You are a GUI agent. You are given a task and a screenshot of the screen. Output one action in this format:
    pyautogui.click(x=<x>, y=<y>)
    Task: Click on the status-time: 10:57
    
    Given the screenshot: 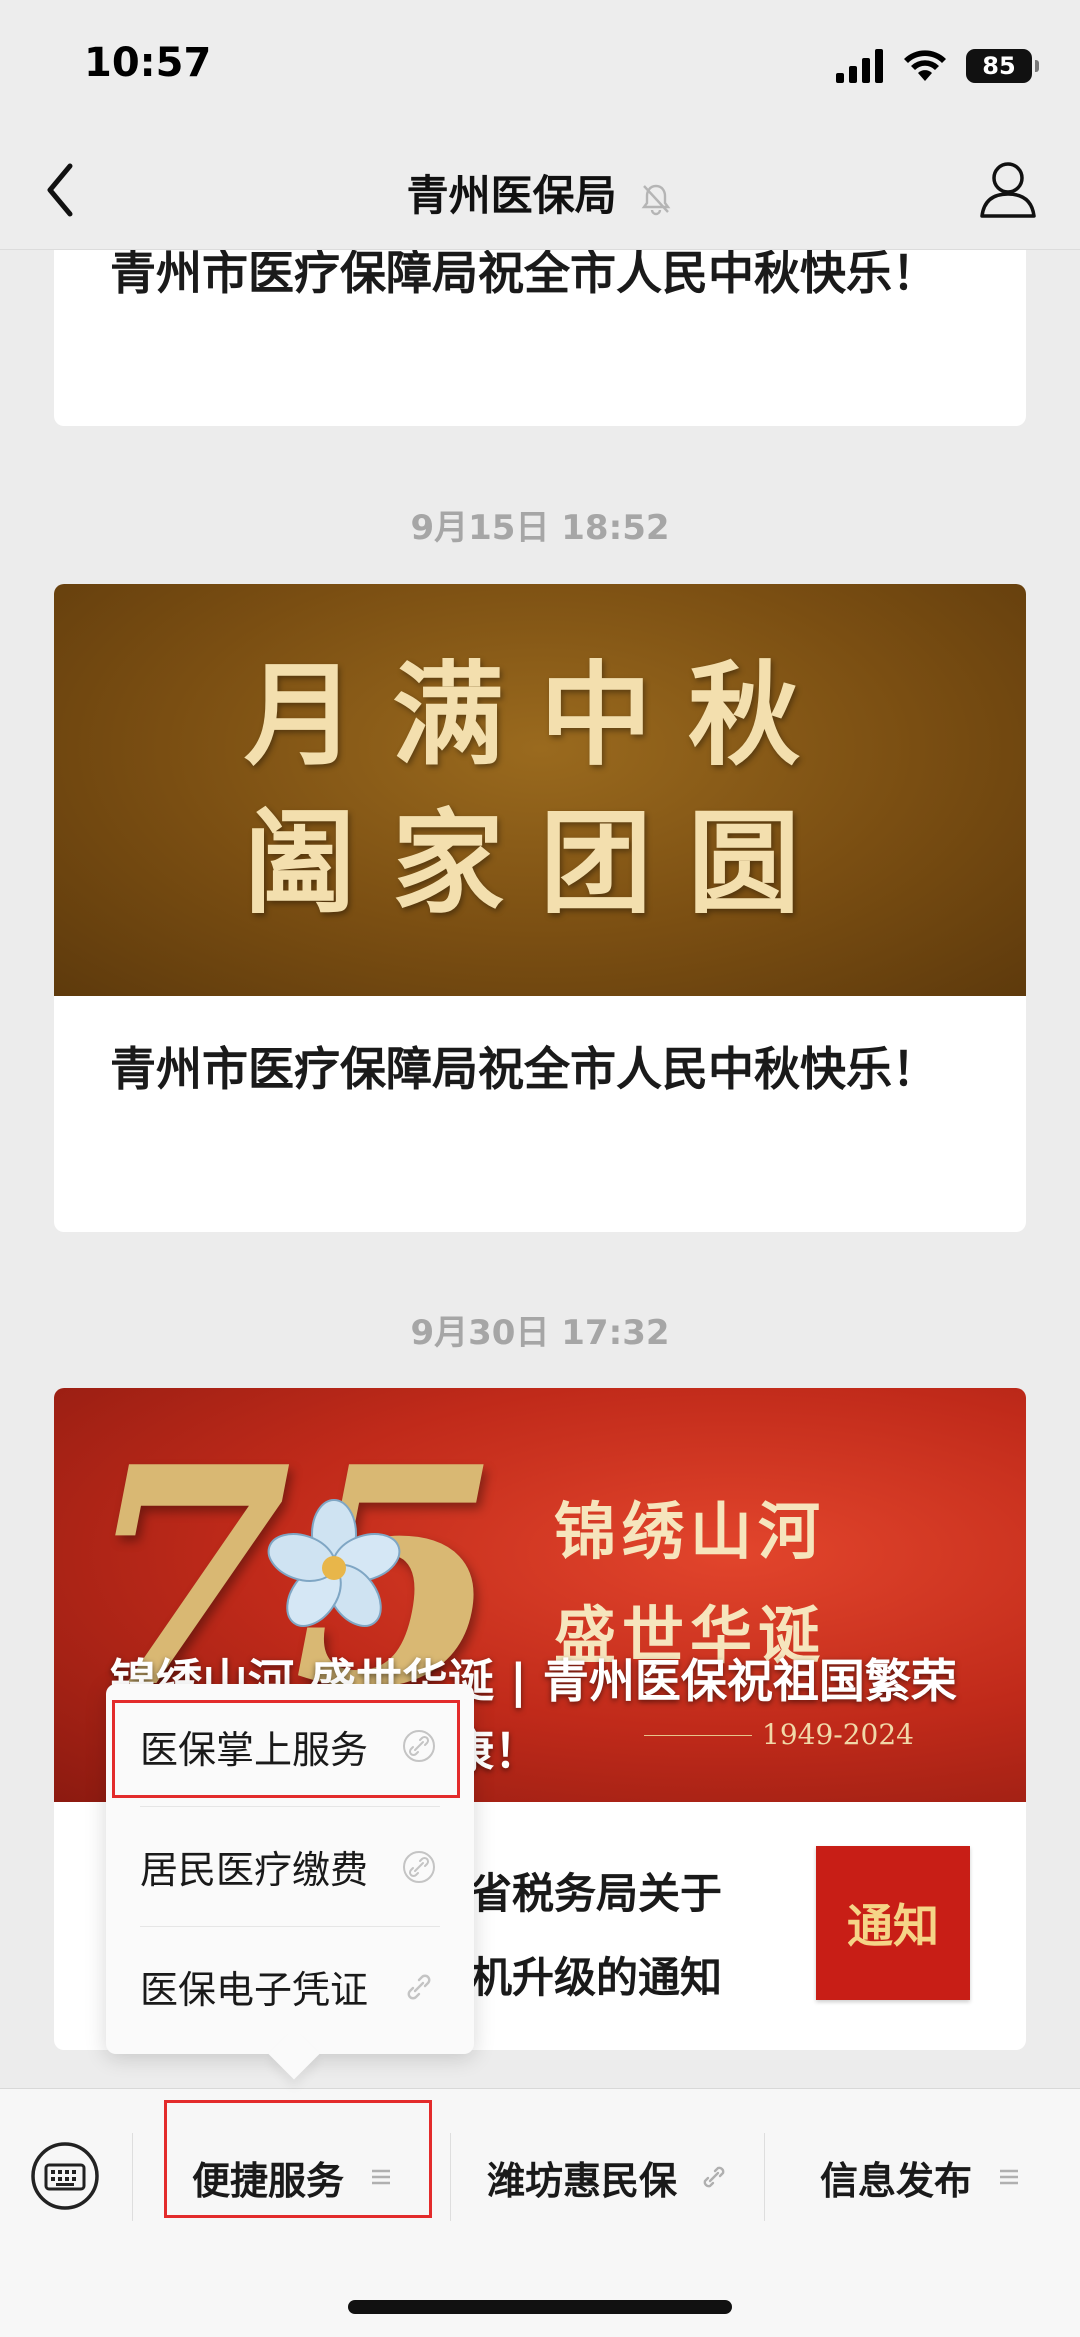 What is the action you would take?
    pyautogui.click(x=148, y=63)
    